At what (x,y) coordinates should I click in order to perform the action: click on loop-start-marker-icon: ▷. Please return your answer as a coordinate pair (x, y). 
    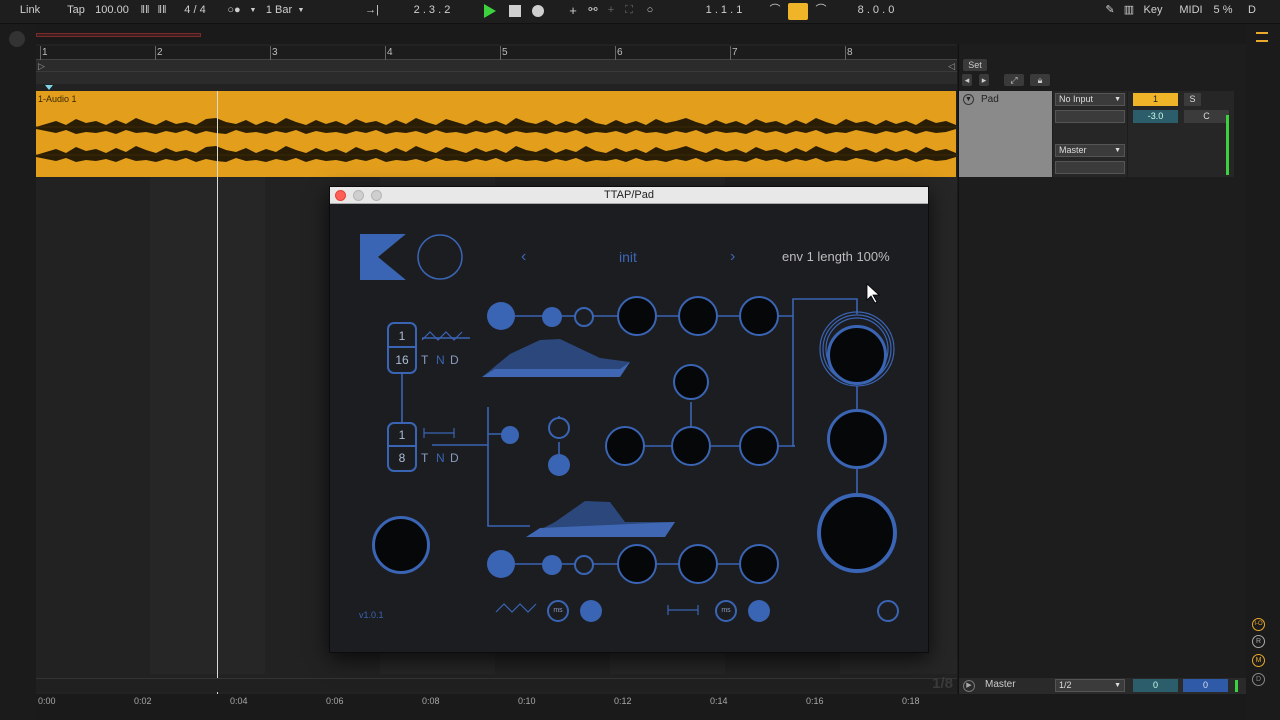
    Looking at the image, I should click on (41, 66).